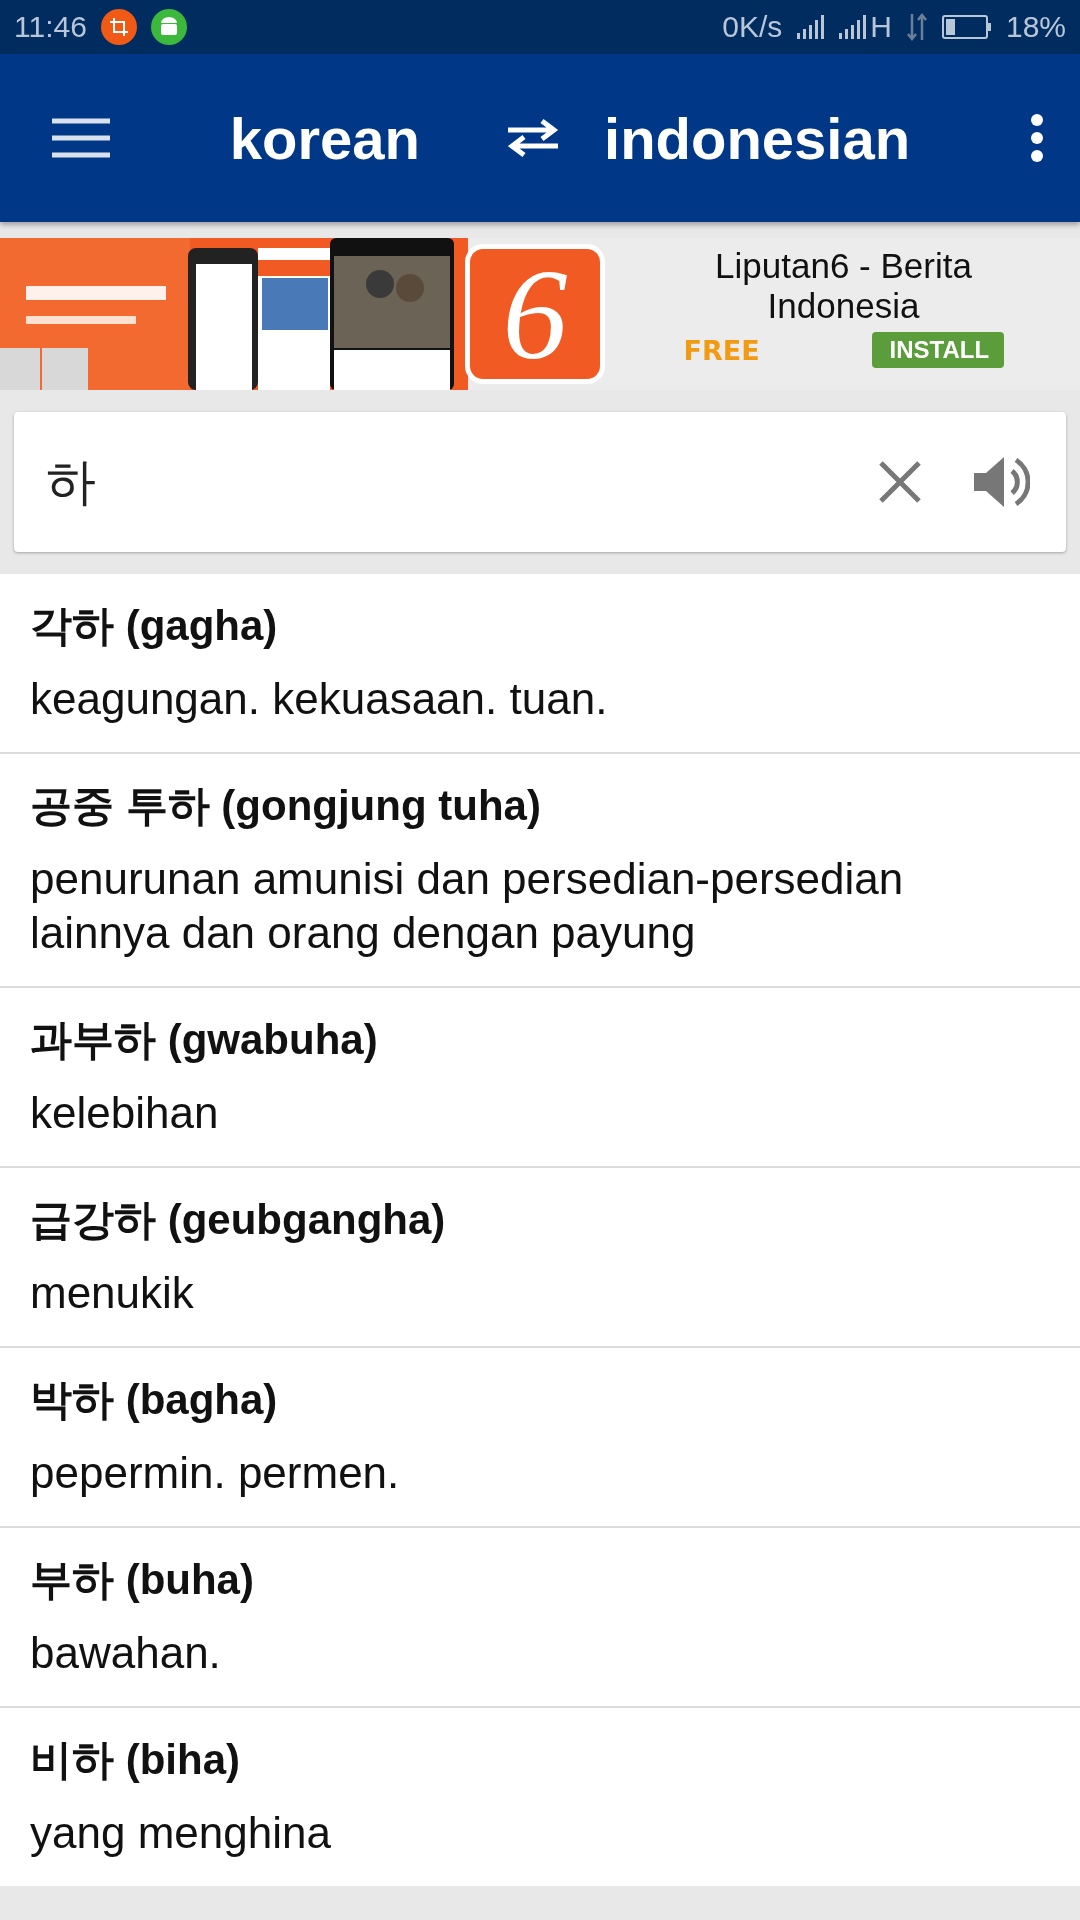  What do you see at coordinates (966, 27) in the screenshot?
I see `battery-icon` at bounding box center [966, 27].